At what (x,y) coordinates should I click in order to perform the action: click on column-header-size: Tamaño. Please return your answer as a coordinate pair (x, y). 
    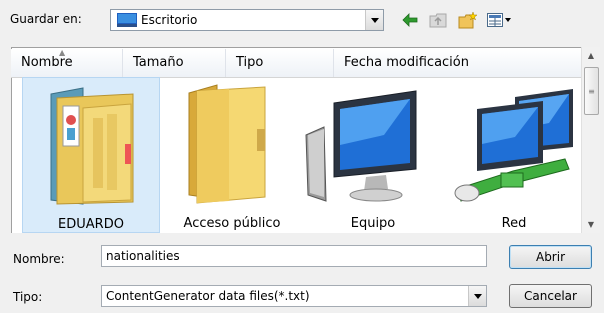
    Looking at the image, I should click on (174, 63).